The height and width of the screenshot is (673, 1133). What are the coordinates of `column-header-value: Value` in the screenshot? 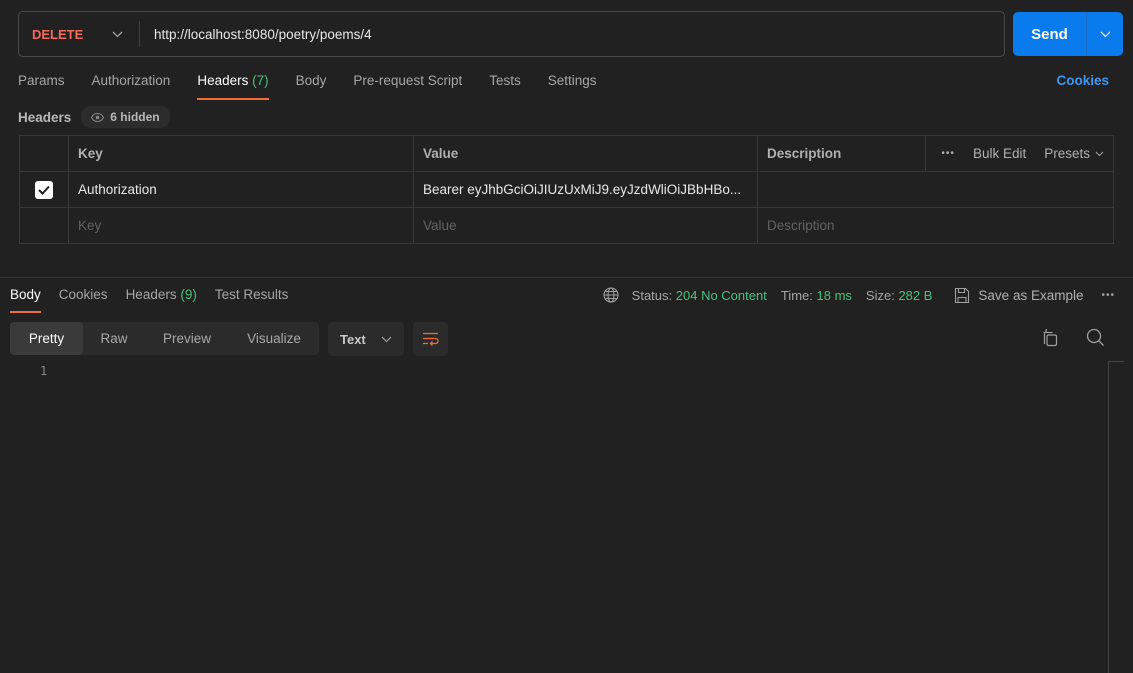 It's located at (585, 153).